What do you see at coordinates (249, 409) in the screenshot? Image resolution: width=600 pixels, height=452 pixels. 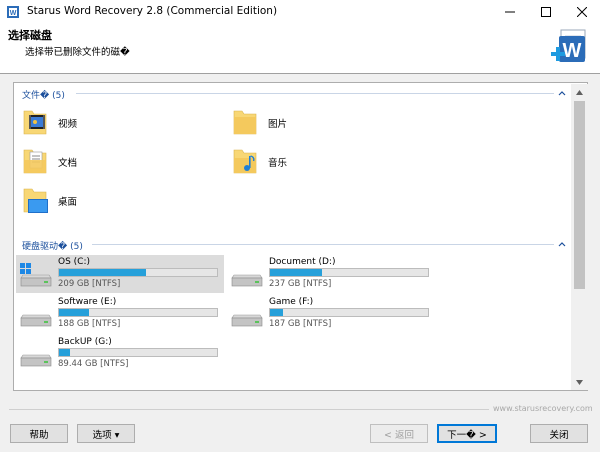 I see `footer-divider` at bounding box center [249, 409].